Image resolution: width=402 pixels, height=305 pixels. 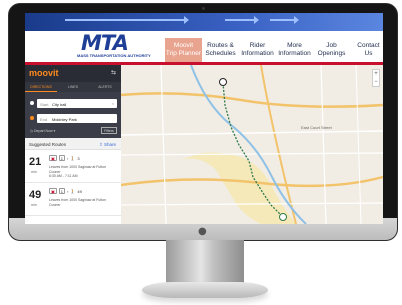 I want to click on walk-minutes: 49, so click(x=79, y=191).